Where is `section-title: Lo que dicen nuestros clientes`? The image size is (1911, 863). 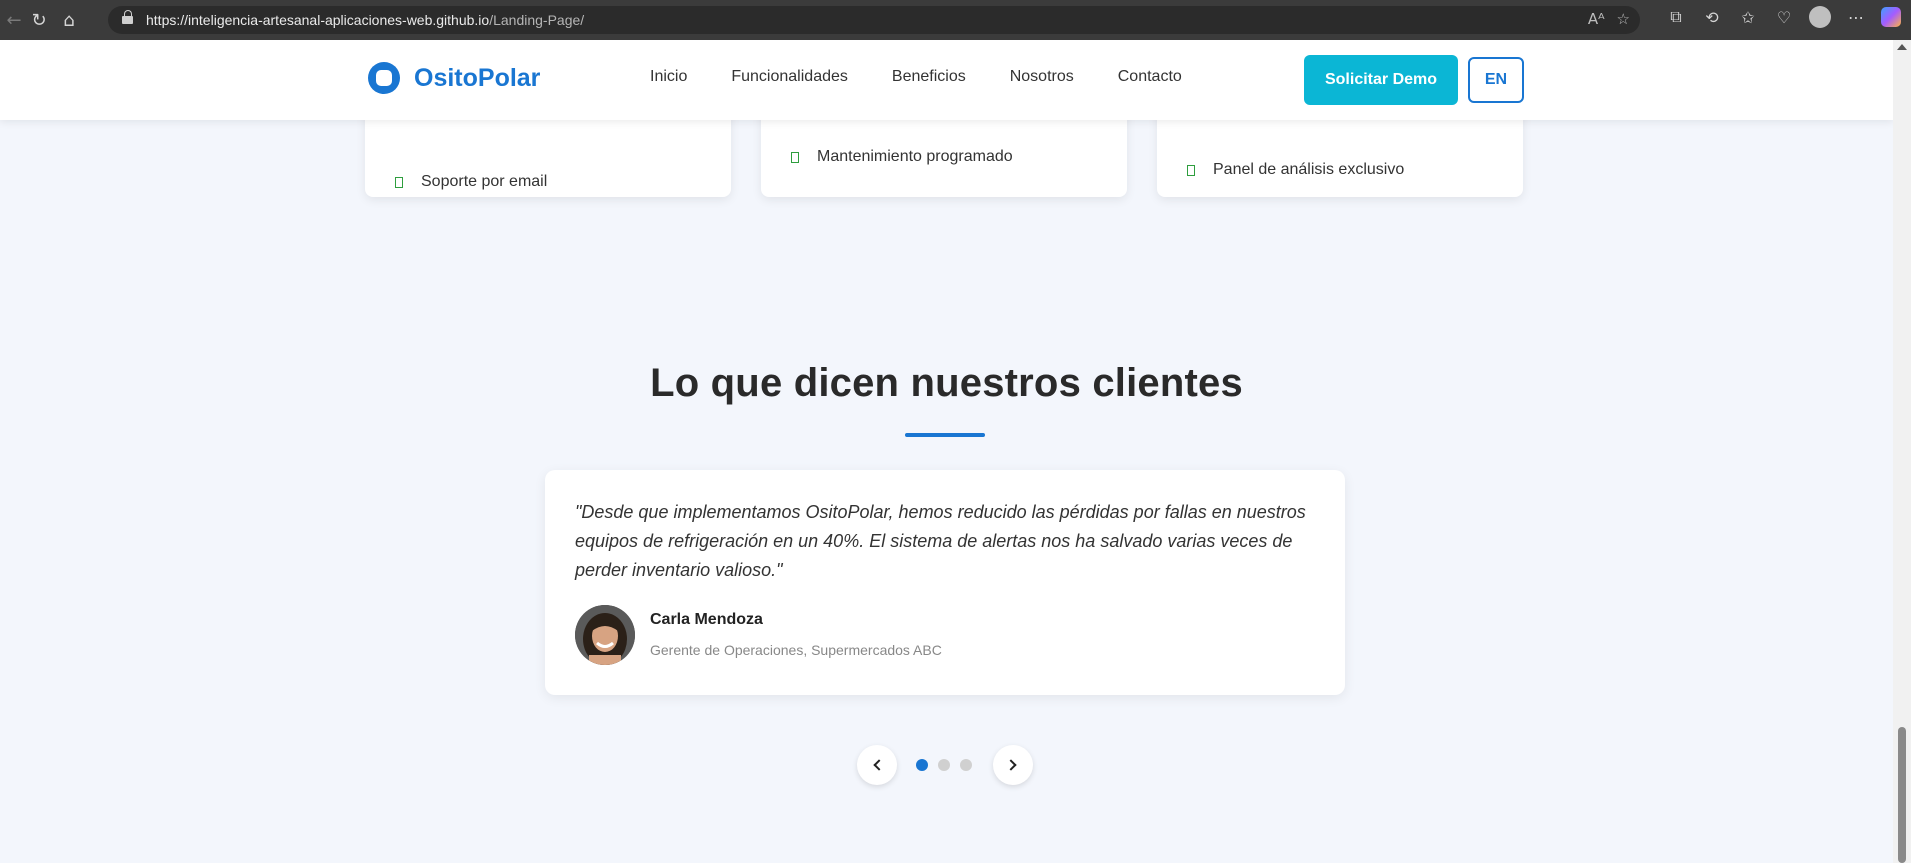
section-title: Lo que dicen nuestros clientes is located at coordinates (946, 383).